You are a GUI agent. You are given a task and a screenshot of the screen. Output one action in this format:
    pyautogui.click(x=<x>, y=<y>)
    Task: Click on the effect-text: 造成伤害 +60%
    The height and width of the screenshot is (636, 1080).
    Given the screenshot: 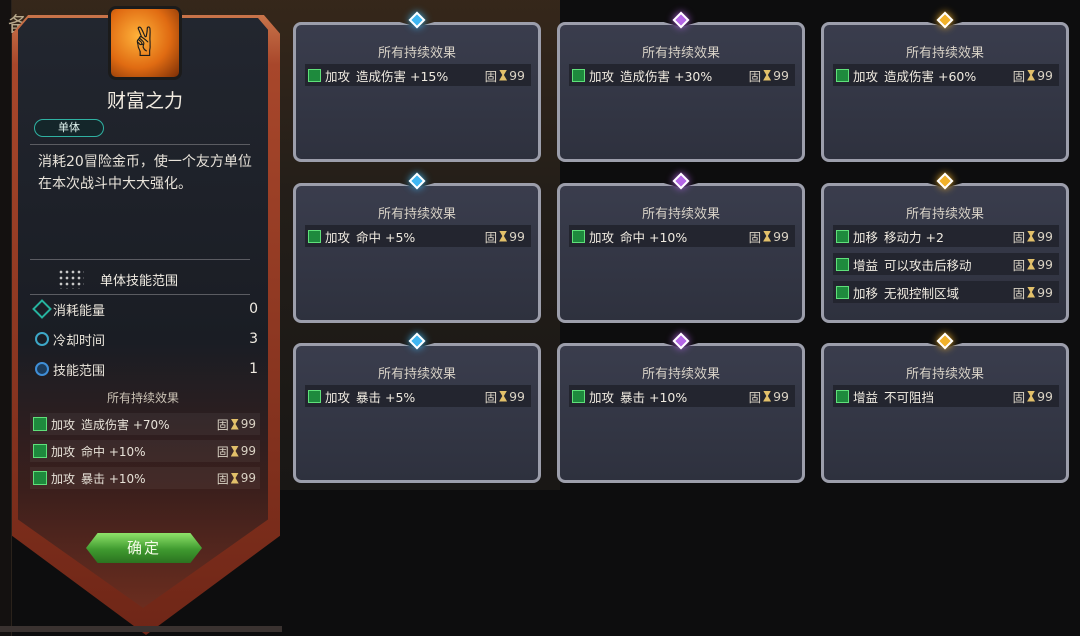 What is the action you would take?
    pyautogui.click(x=930, y=76)
    